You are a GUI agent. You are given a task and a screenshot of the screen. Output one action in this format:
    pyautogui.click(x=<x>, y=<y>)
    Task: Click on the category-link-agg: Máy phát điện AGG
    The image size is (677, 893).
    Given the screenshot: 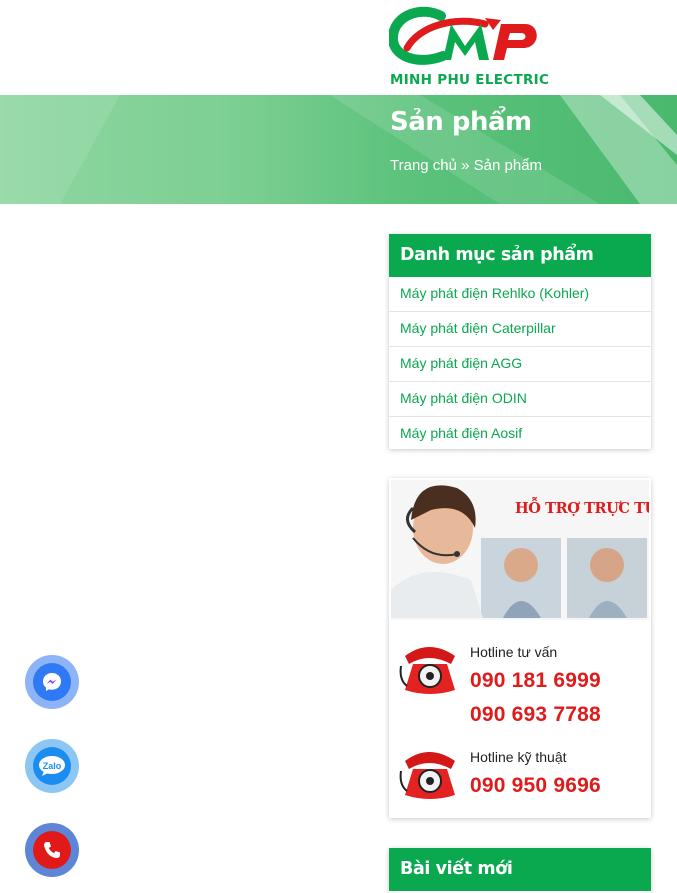 What is the action you would take?
    pyautogui.click(x=520, y=364)
    